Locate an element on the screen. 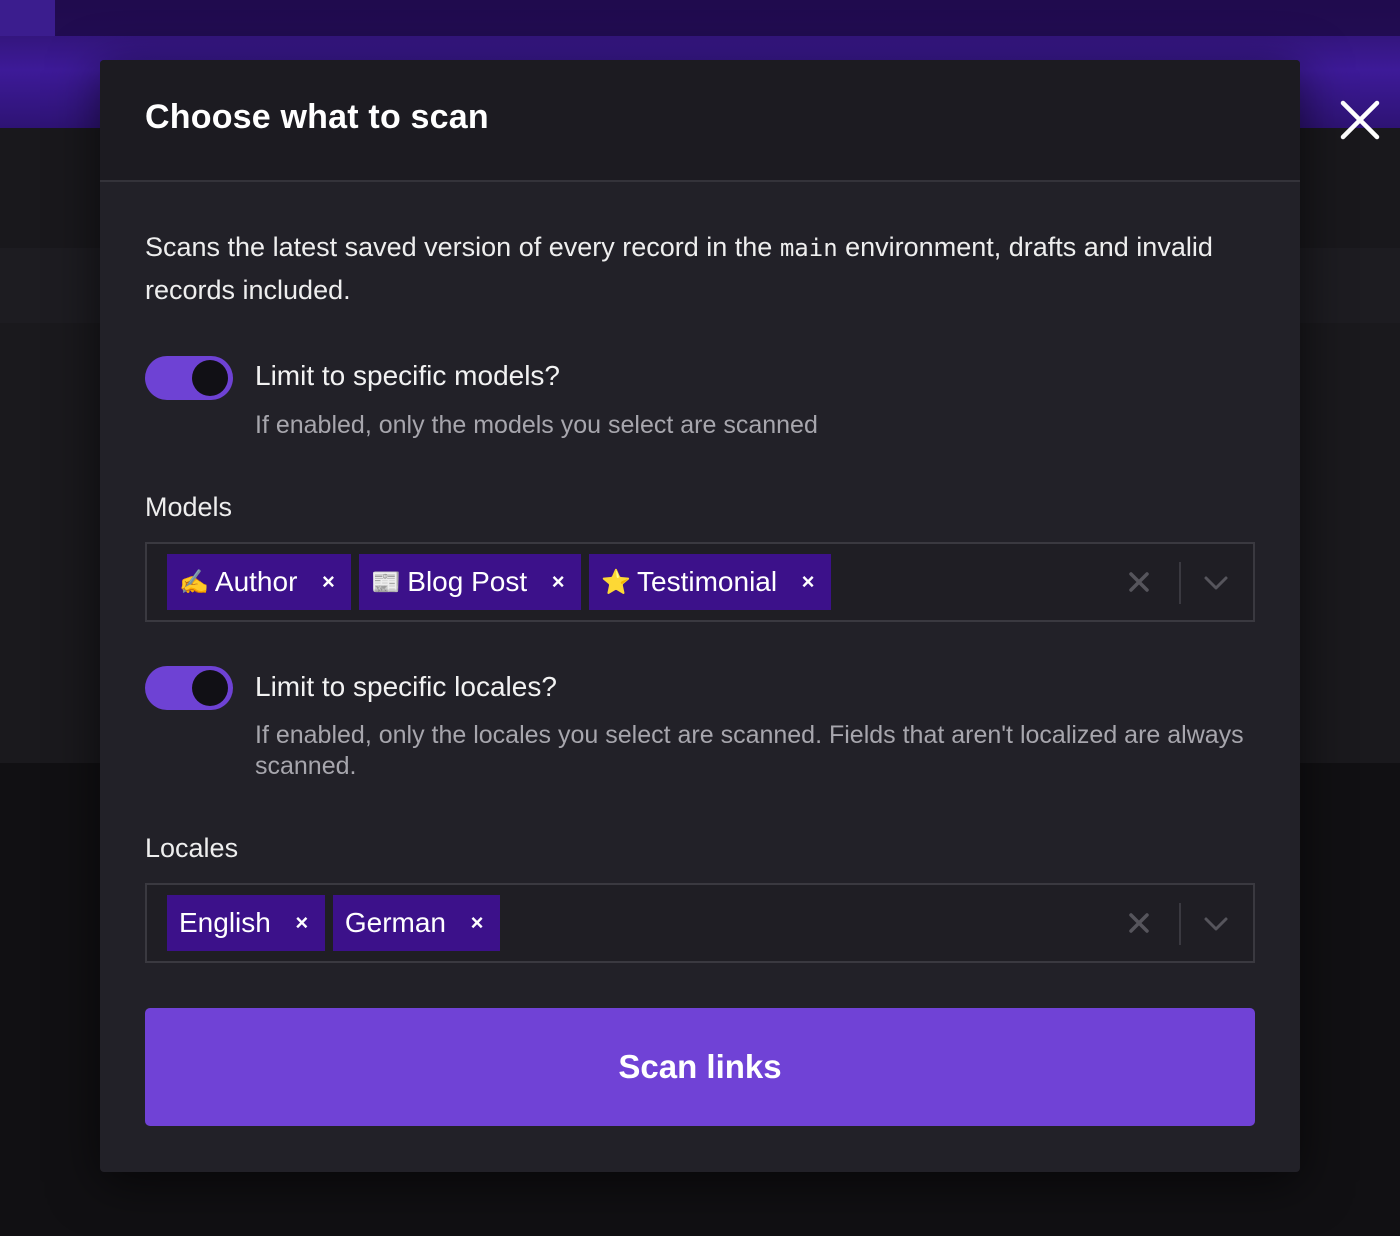 The height and width of the screenshot is (1236, 1400). model-chip-testimonial: ⭐ Testimonial × is located at coordinates (710, 582).